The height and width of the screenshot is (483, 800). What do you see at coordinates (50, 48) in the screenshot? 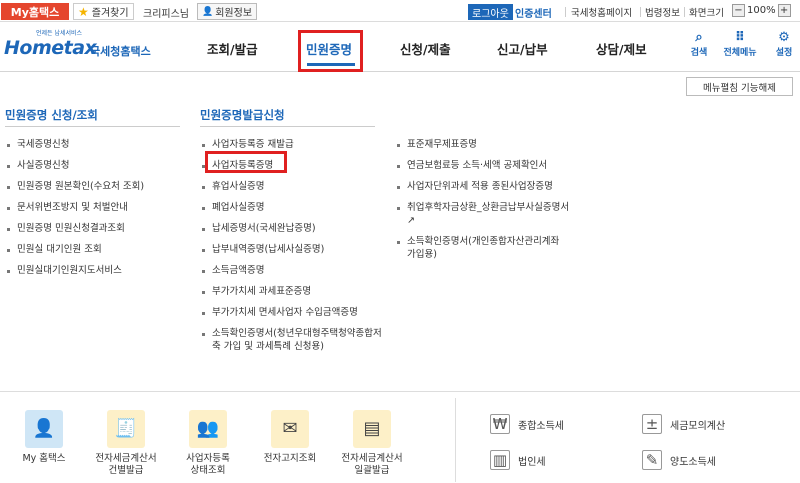
I see `logo-text: Hometax` at bounding box center [50, 48].